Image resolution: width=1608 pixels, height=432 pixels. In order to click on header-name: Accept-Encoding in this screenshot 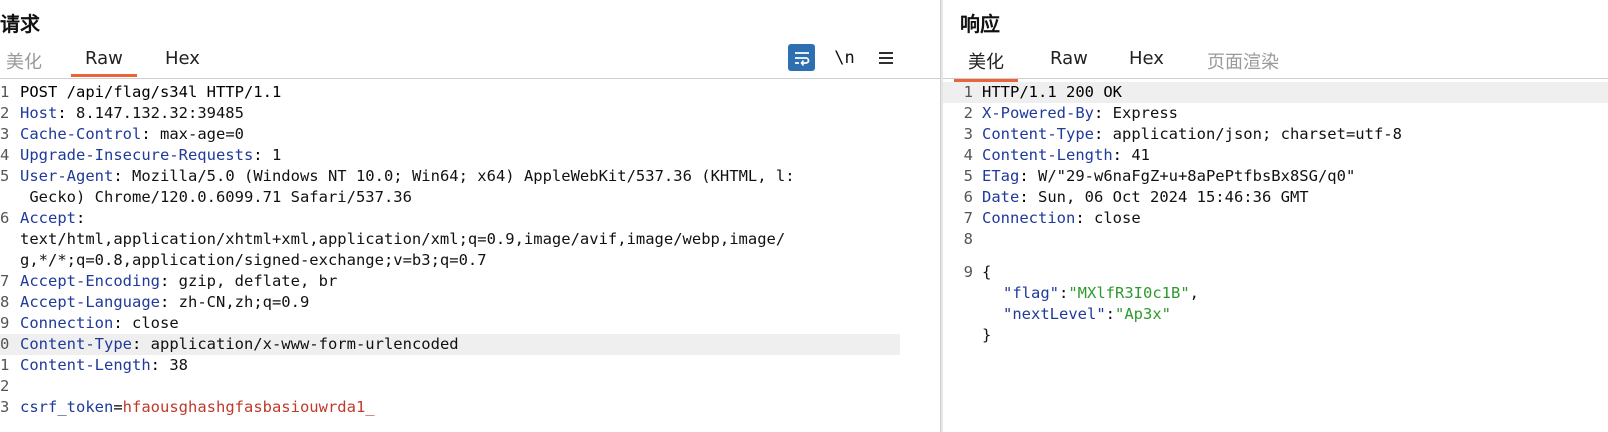, I will do `click(90, 281)`.